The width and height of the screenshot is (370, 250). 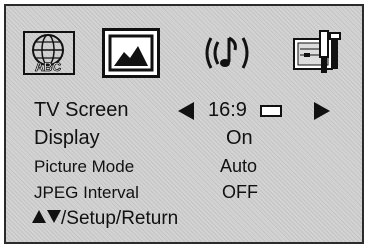 What do you see at coordinates (239, 138) in the screenshot?
I see `display-value: On` at bounding box center [239, 138].